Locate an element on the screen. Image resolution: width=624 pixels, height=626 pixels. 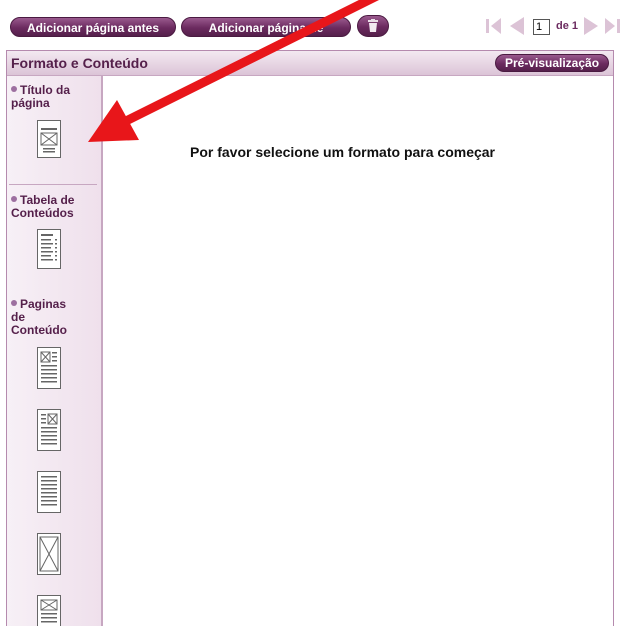
annotation-arrow-icon is located at coordinates (234, 71).